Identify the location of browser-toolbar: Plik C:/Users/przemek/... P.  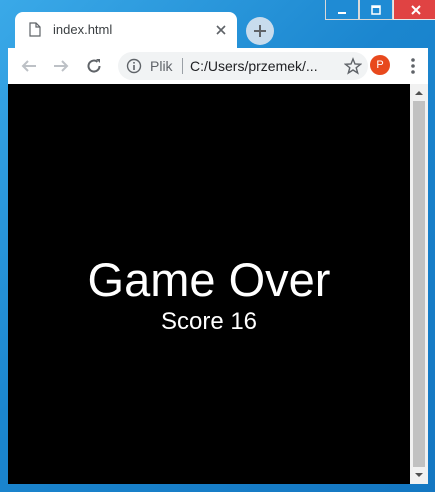
(218, 66).